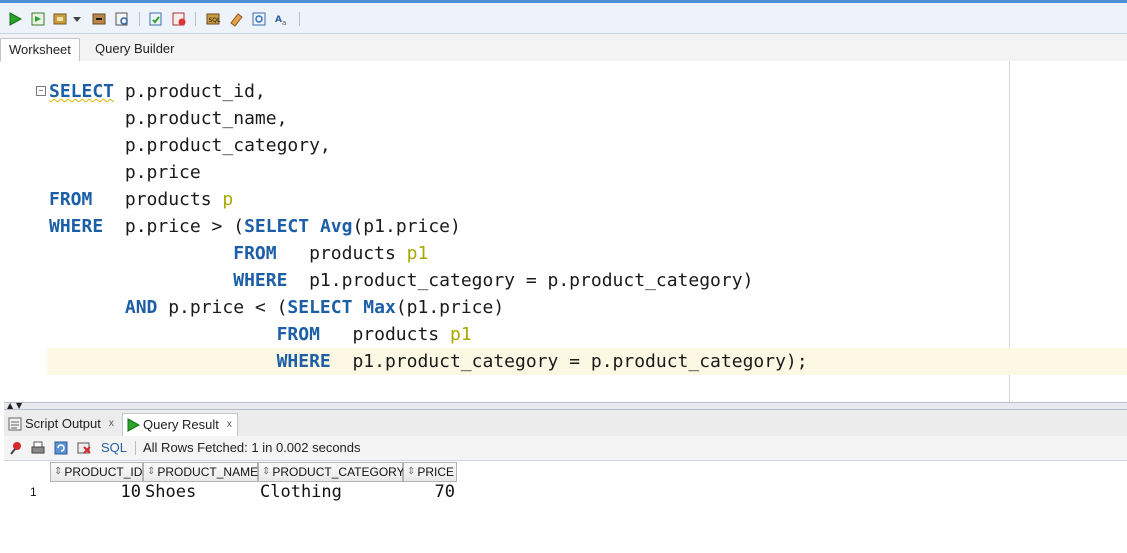 The width and height of the screenshot is (1127, 553). I want to click on splitter-up-arrow-icon: ▲, so click(10, 406).